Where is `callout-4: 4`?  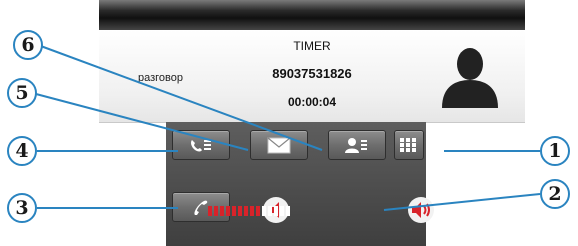
callout-4: 4 is located at coordinates (22, 151).